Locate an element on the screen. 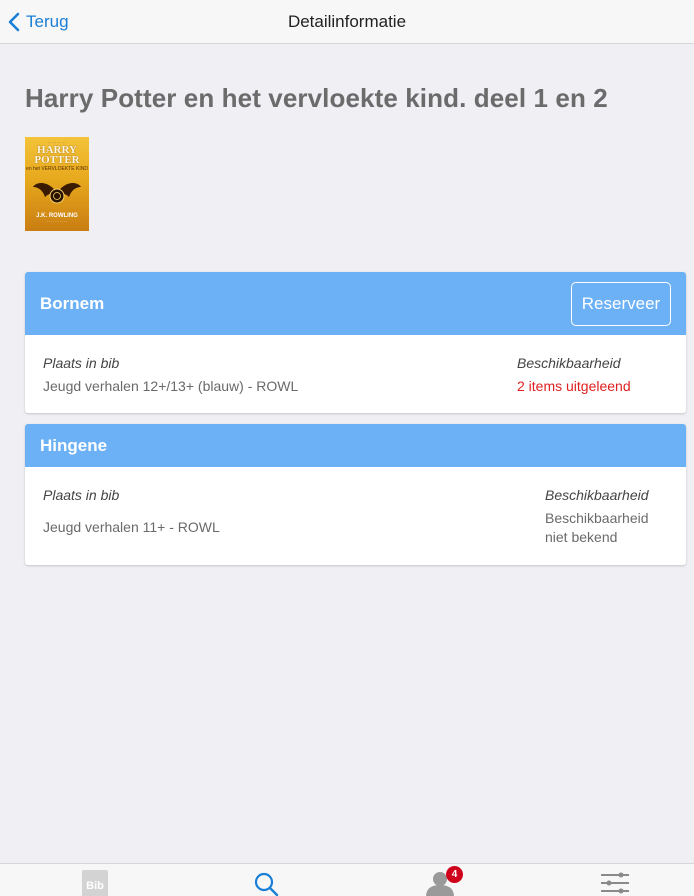 Image resolution: width=694 pixels, height=896 pixels. search-icon is located at coordinates (266, 884).